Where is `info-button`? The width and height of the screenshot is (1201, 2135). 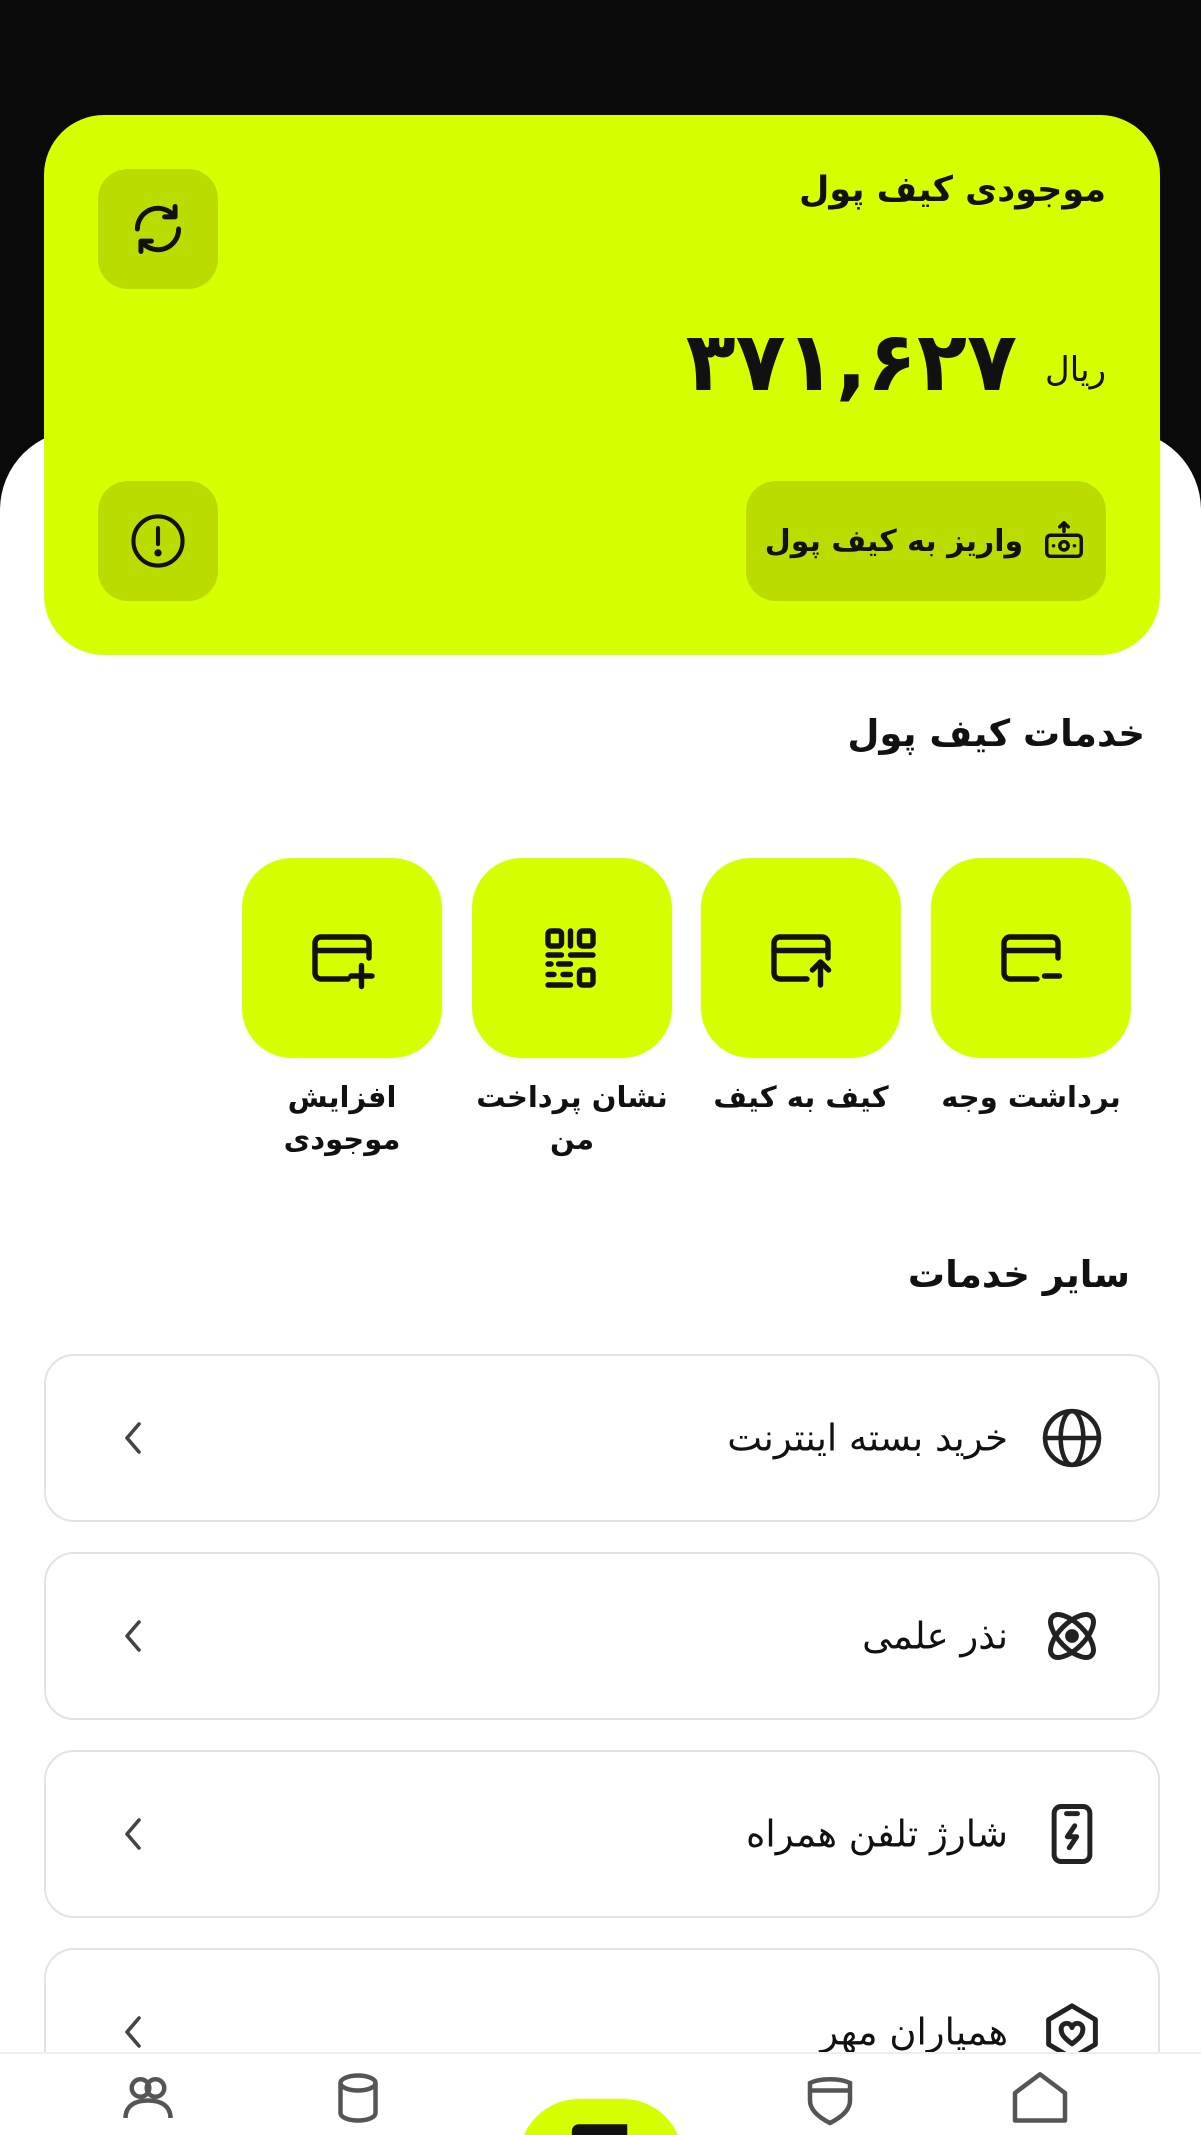
info-button is located at coordinates (158, 541).